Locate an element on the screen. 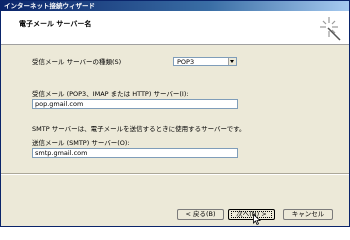 The width and height of the screenshot is (350, 240). incoming-server-input: pop.gmail.com is located at coordinates (135, 104).